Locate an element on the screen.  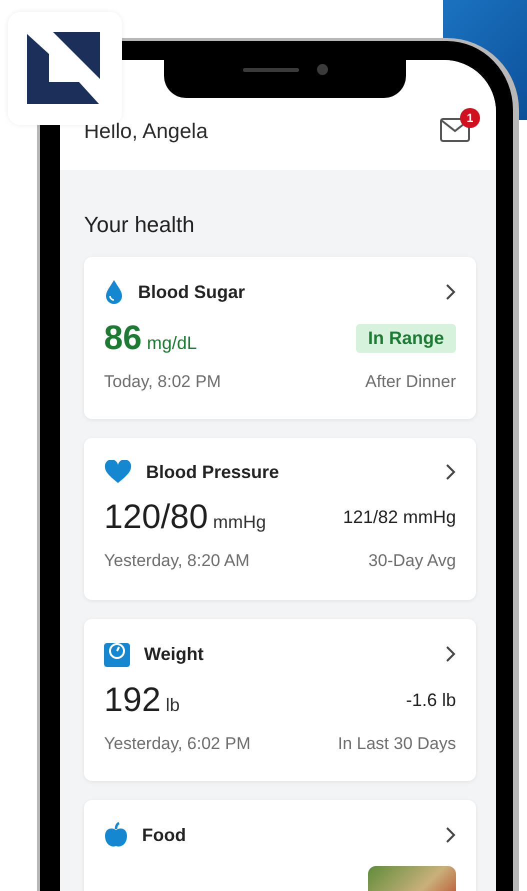
reading-value: 192 is located at coordinates (132, 700).